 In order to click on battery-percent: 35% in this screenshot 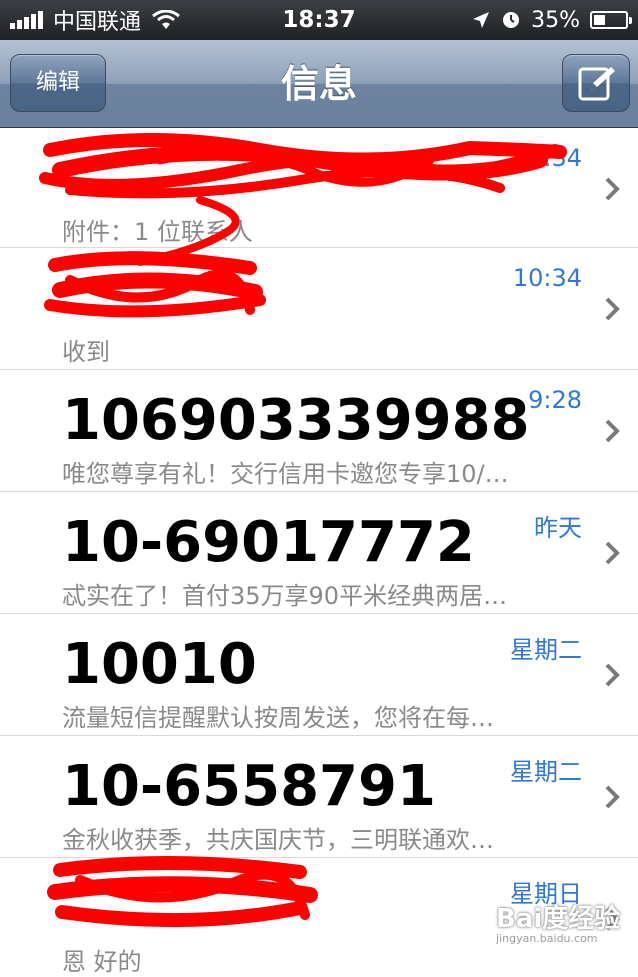, I will do `click(555, 20)`.